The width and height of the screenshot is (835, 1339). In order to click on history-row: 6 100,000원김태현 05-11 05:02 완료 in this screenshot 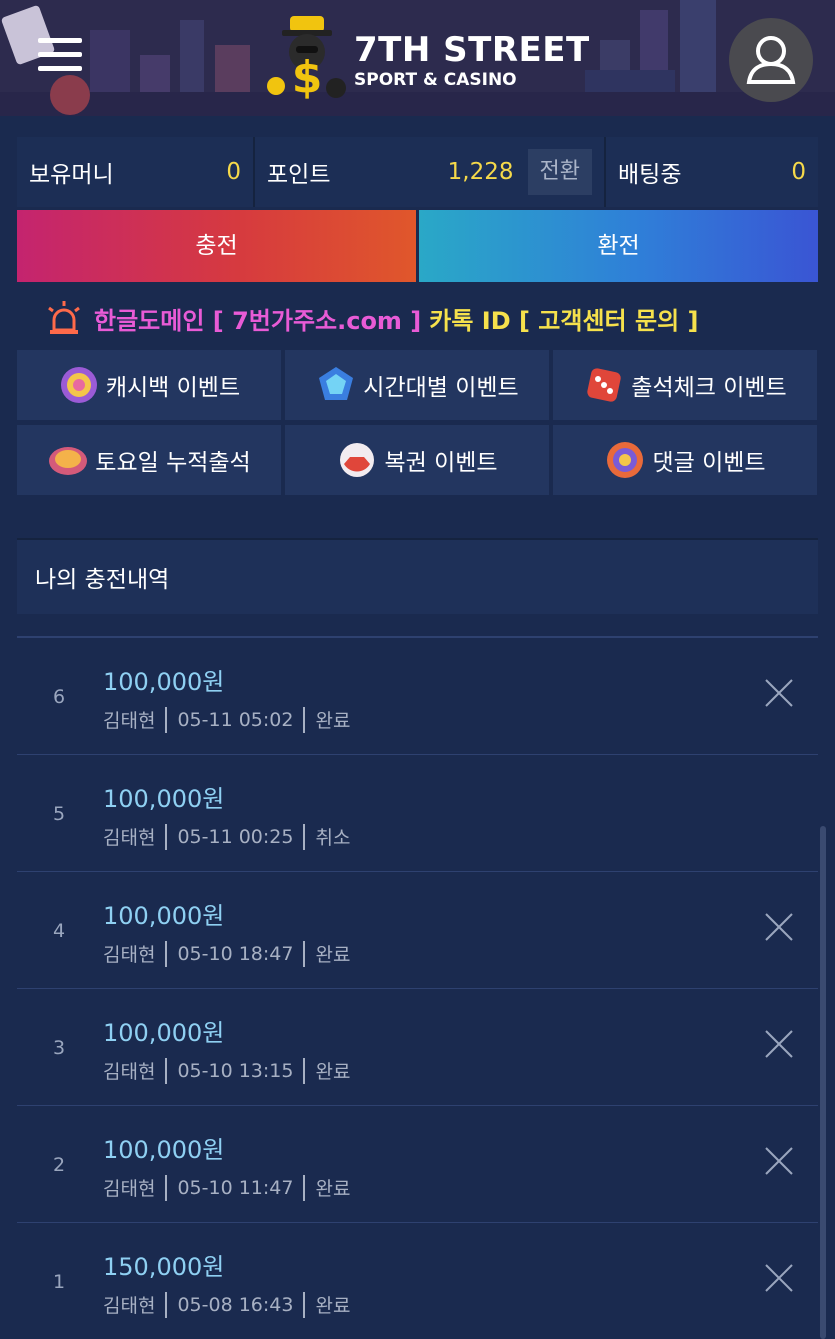, I will do `click(417, 696)`.